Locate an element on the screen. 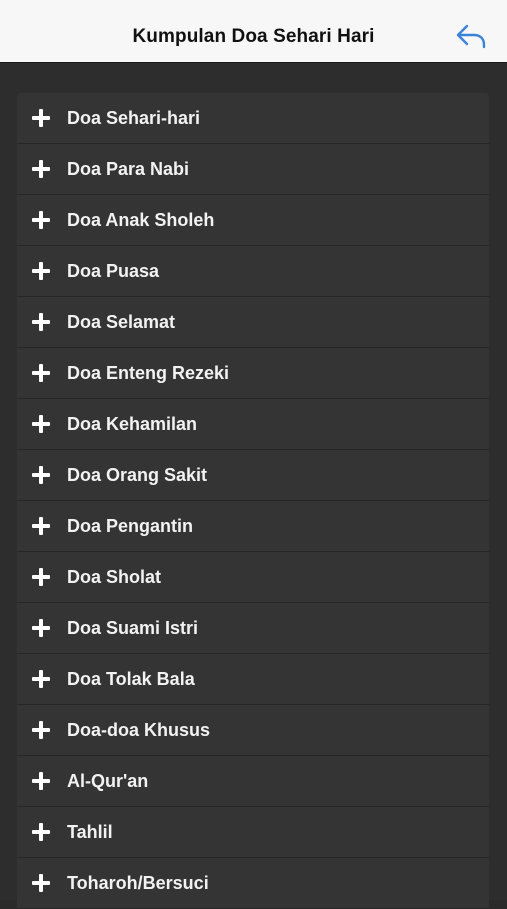 This screenshot has height=909, width=507. list-item-label: Al-Qur'an is located at coordinates (108, 781).